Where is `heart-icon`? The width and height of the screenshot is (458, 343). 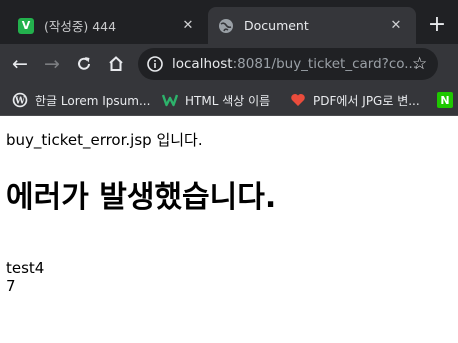
heart-icon is located at coordinates (298, 100).